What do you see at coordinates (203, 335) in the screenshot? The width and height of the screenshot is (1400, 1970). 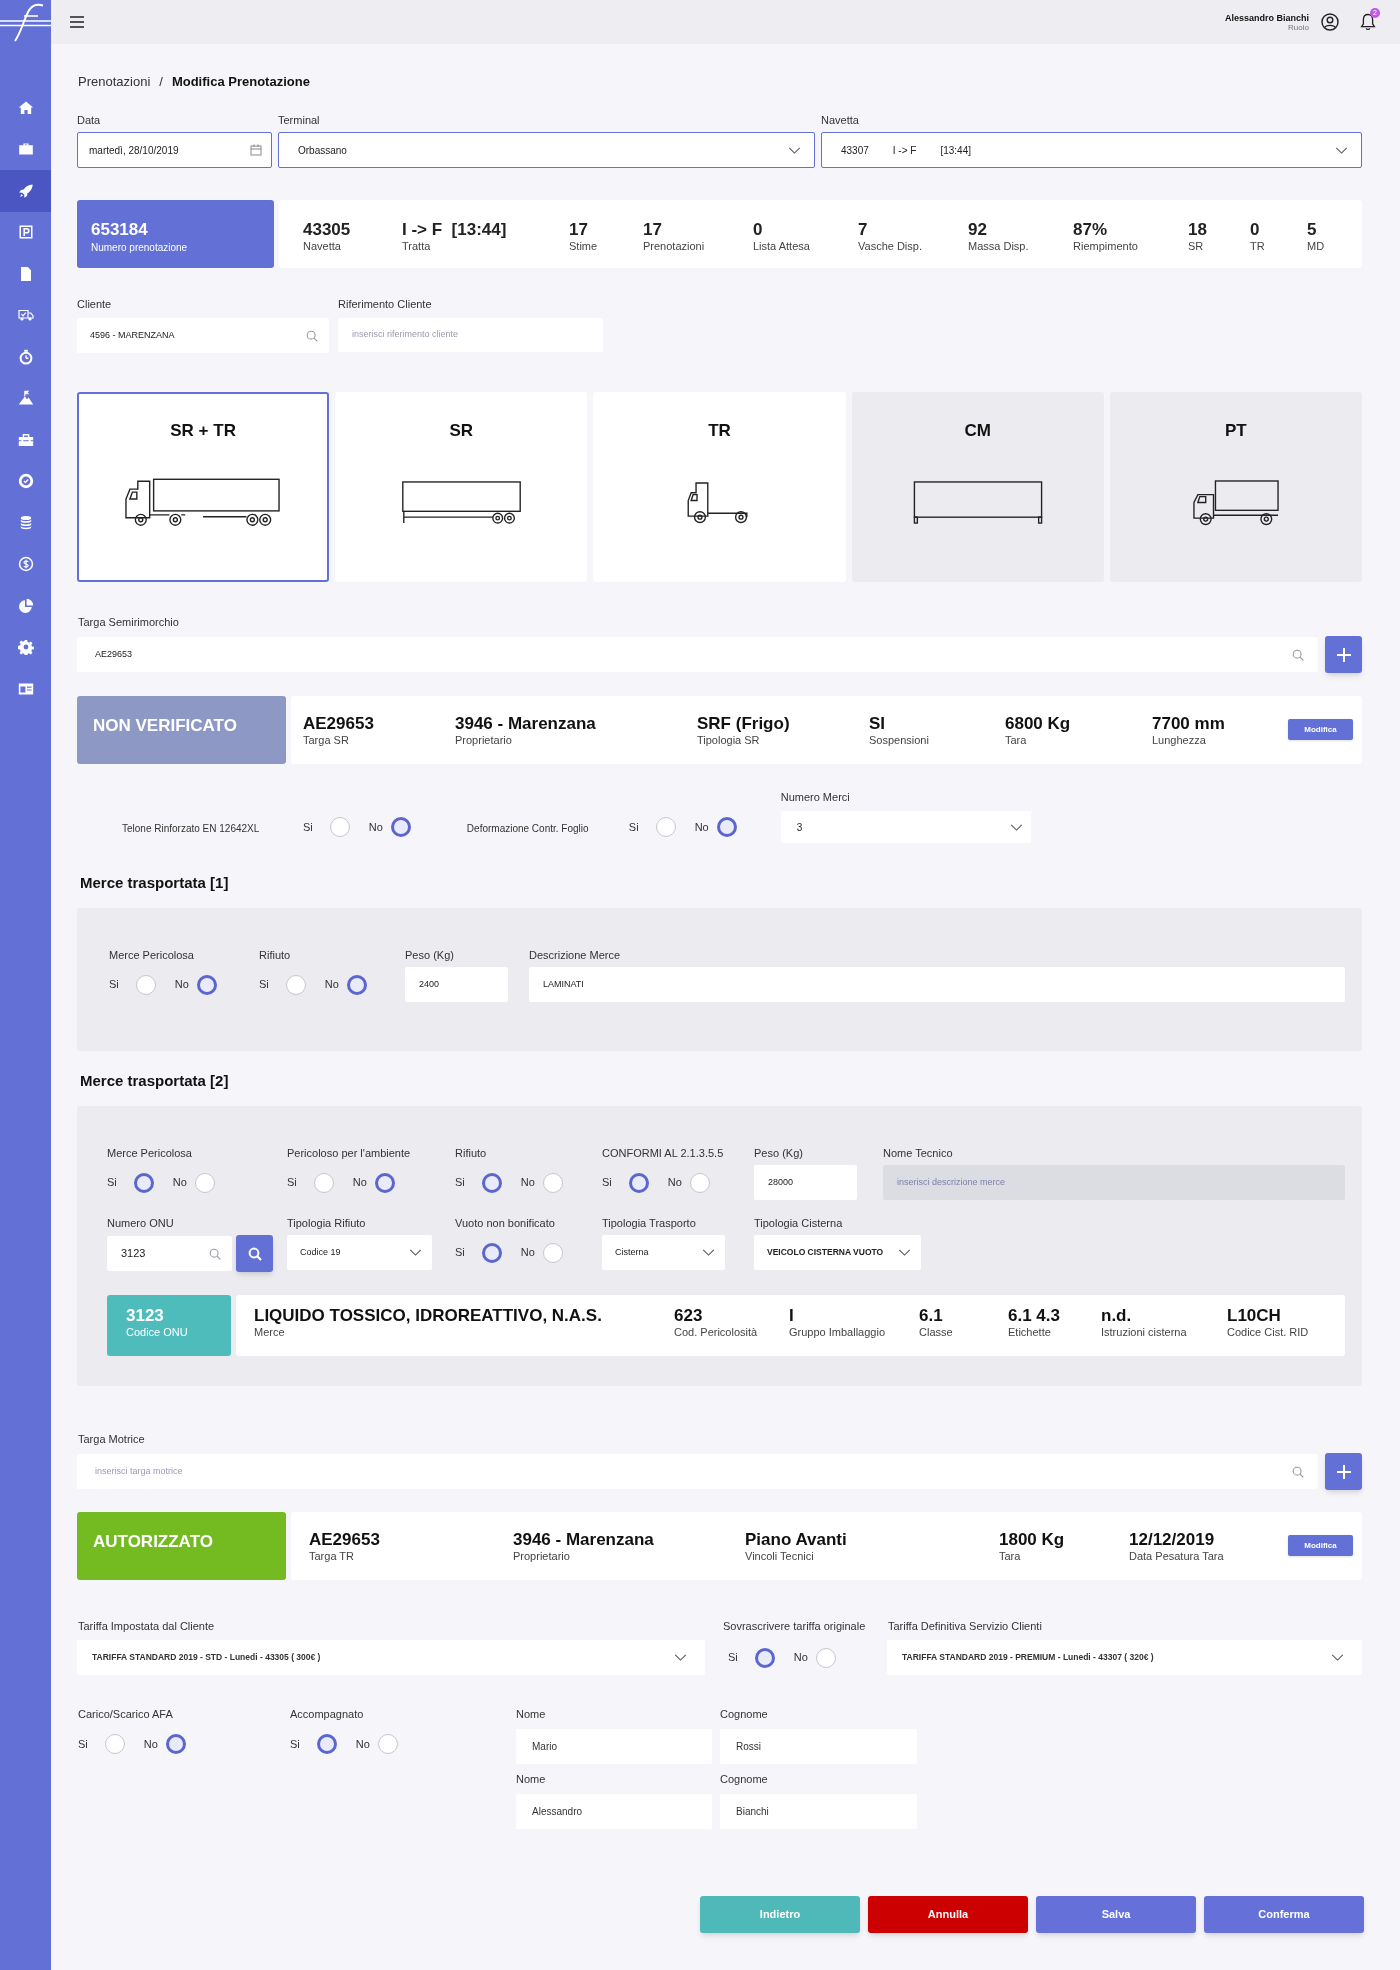 I see `search-field: 4596 - MARENZANA` at bounding box center [203, 335].